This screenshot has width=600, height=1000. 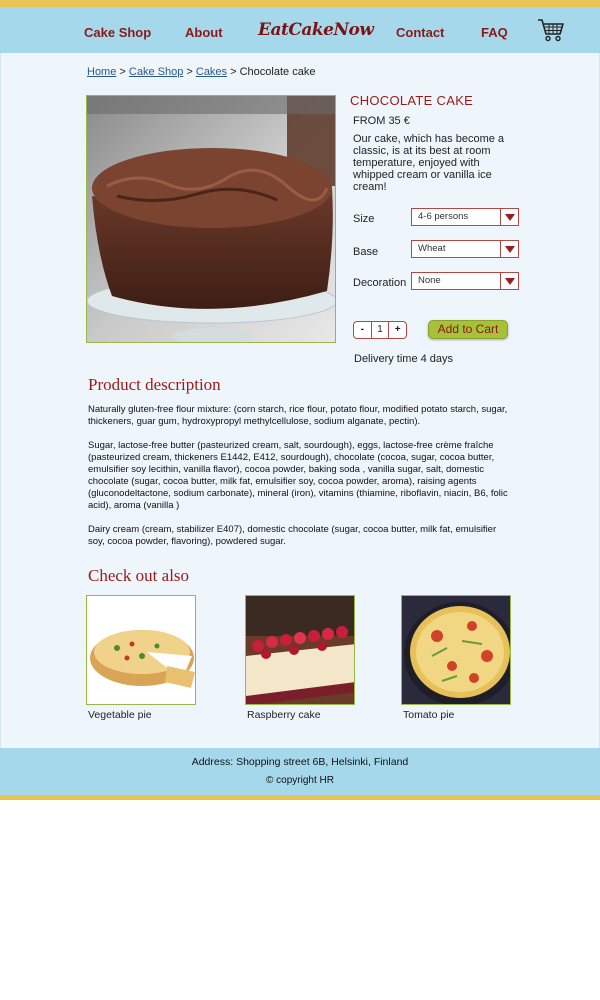 I want to click on quantity-increase-button: +, so click(x=397, y=330).